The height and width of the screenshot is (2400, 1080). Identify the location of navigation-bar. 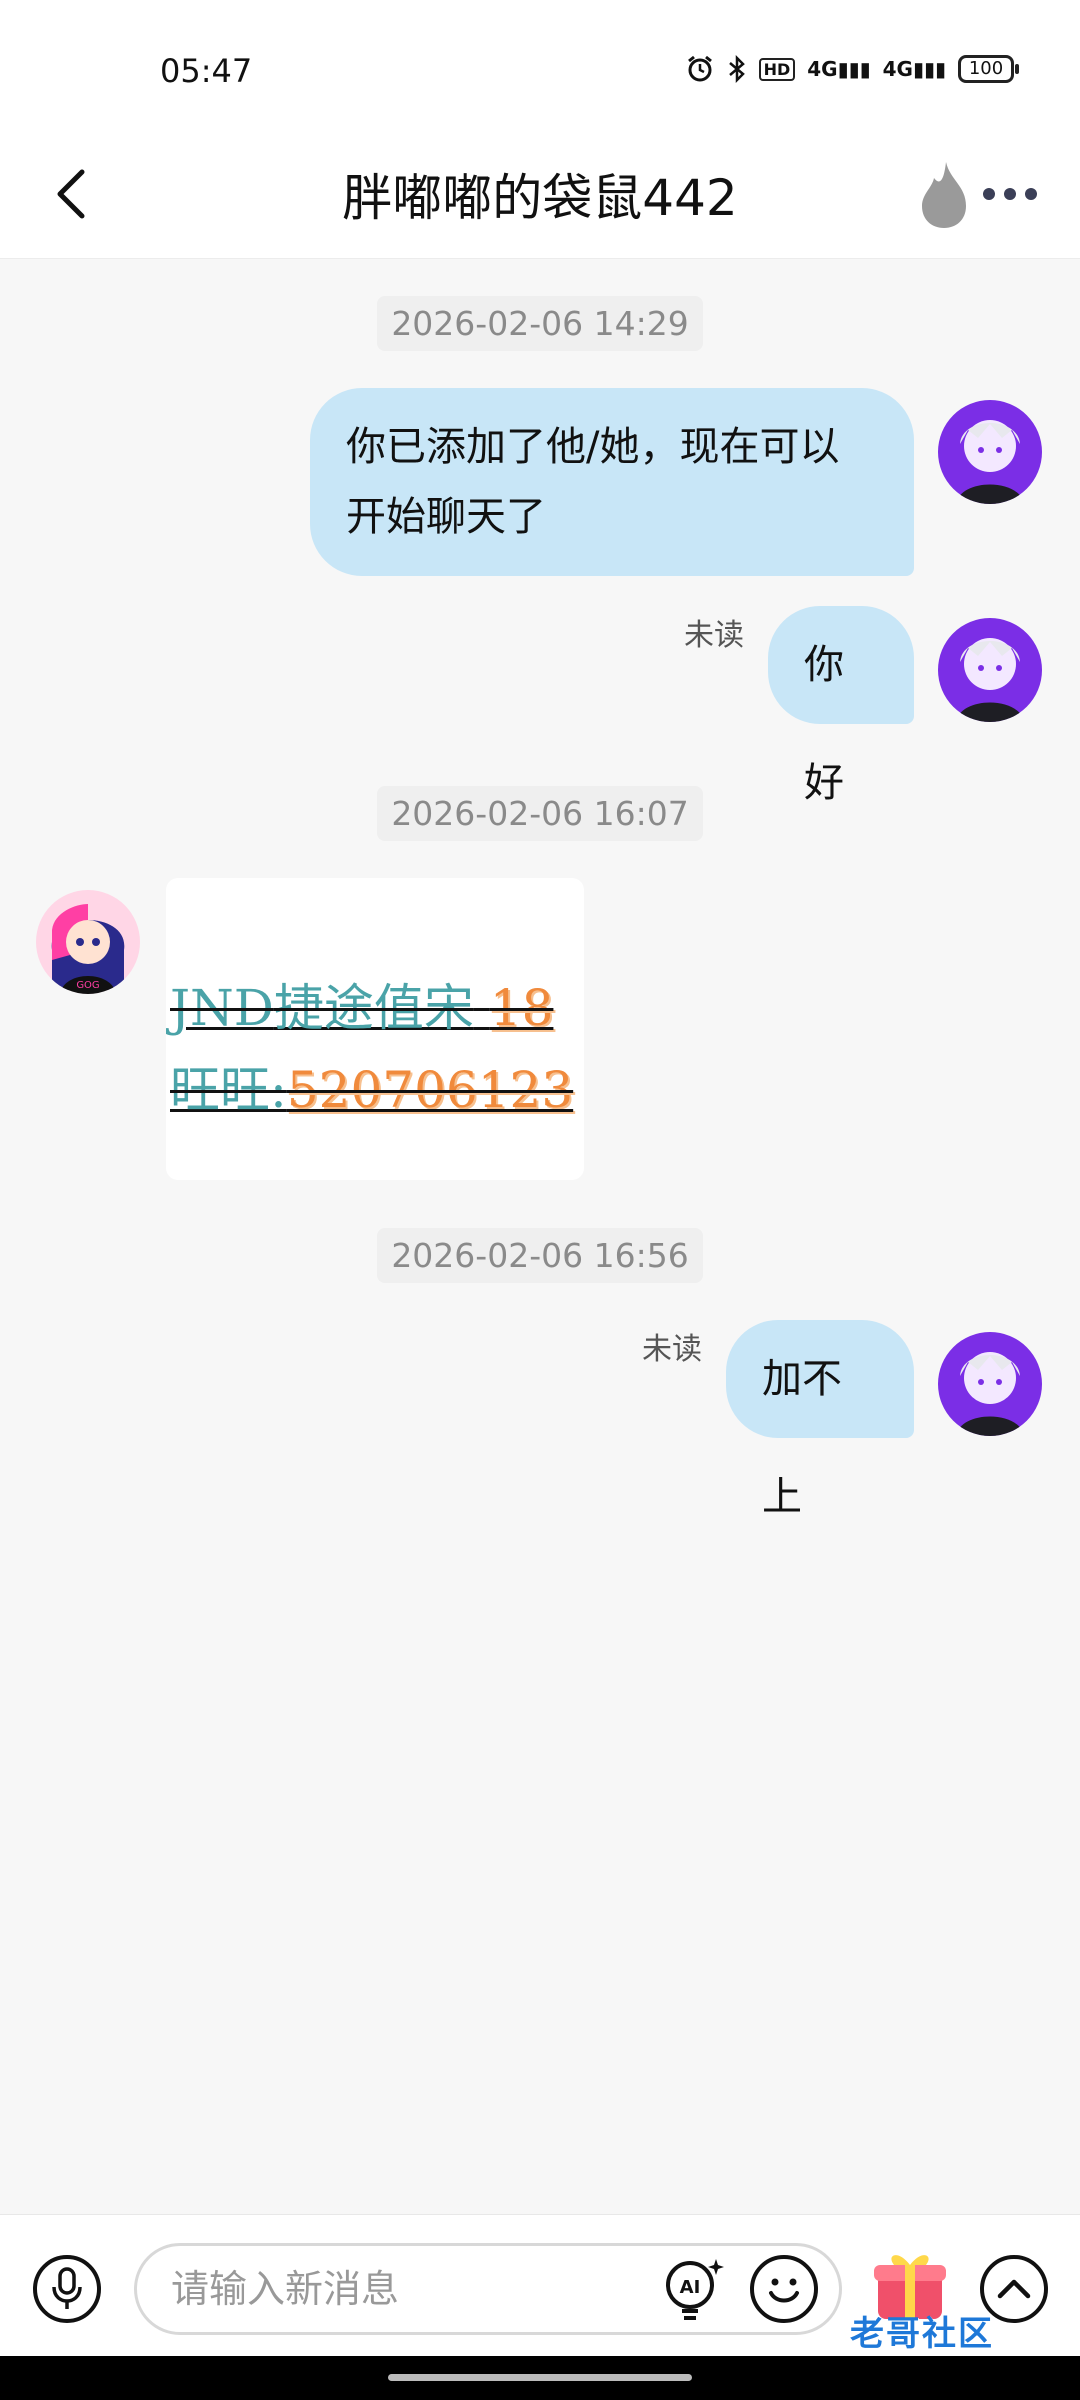
(540, 2378).